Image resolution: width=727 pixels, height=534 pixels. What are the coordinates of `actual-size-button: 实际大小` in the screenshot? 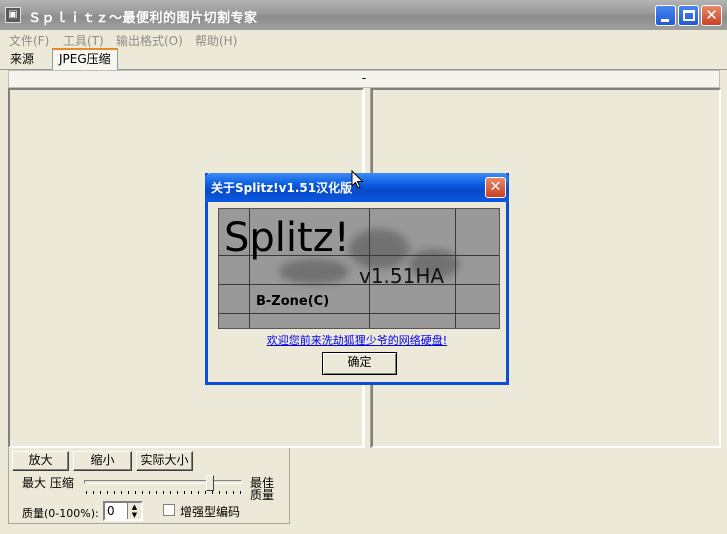 It's located at (164, 461).